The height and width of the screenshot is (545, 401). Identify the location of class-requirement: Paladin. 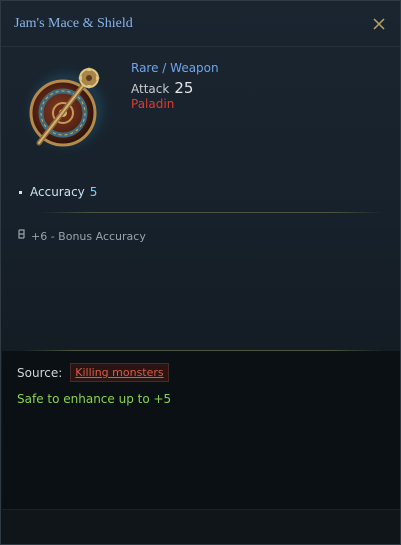
(153, 104).